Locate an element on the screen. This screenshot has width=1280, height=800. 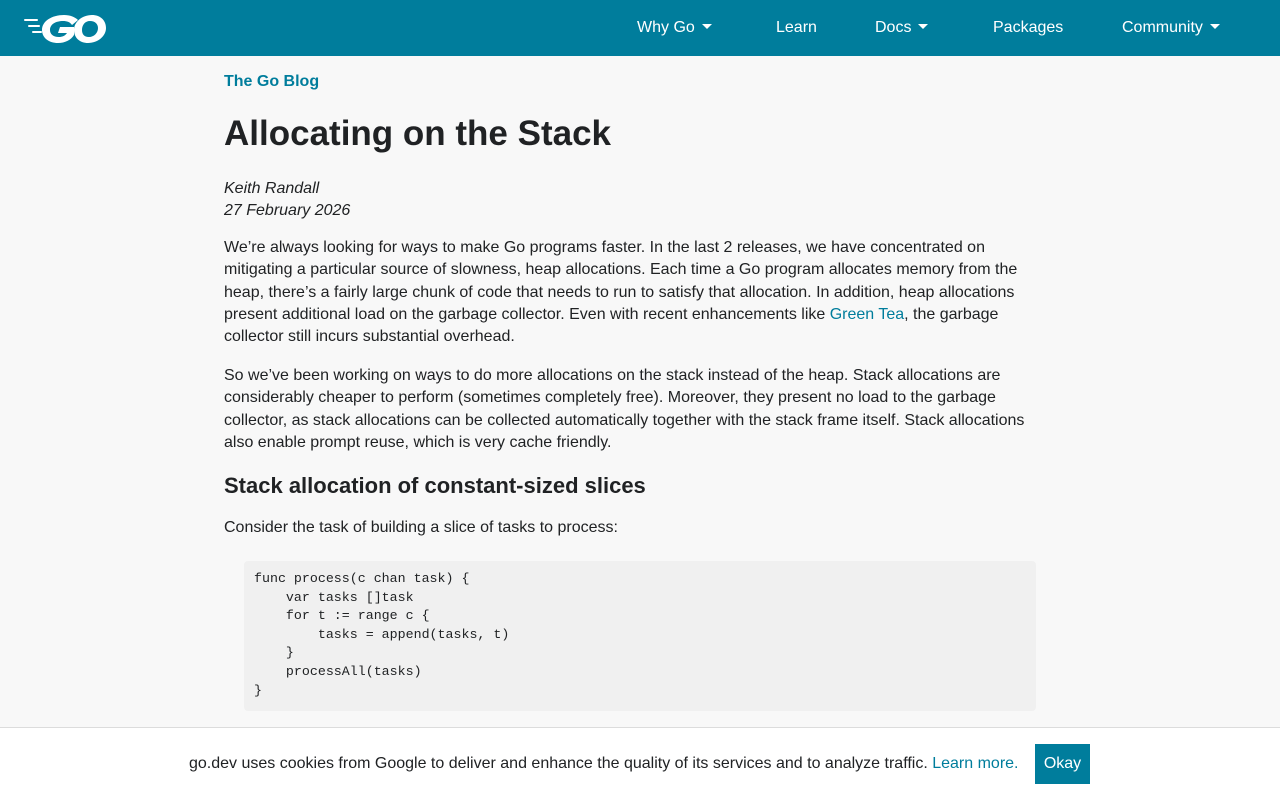
nav-docs: Docs is located at coordinates (902, 28).